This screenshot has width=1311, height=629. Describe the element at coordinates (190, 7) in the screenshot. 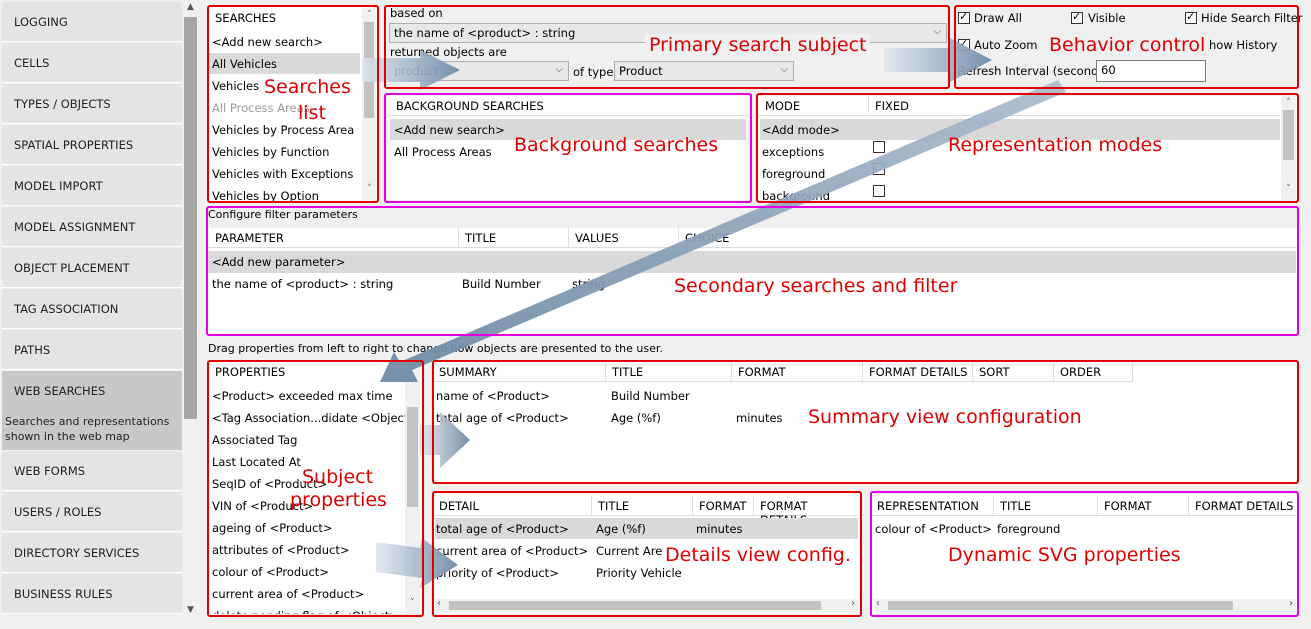

I see `scroll-up-icon: ▲` at that location.